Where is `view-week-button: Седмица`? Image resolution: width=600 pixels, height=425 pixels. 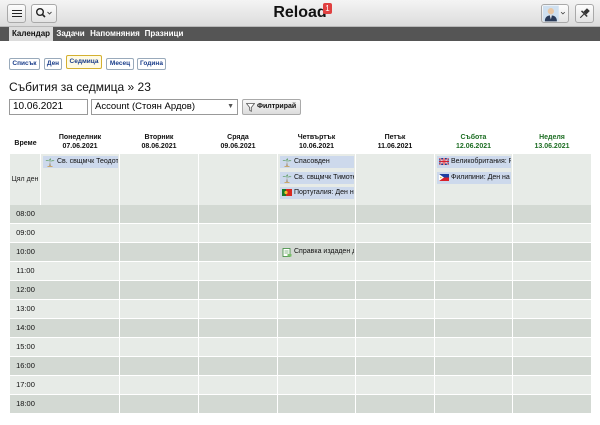 view-week-button: Седмица is located at coordinates (84, 62).